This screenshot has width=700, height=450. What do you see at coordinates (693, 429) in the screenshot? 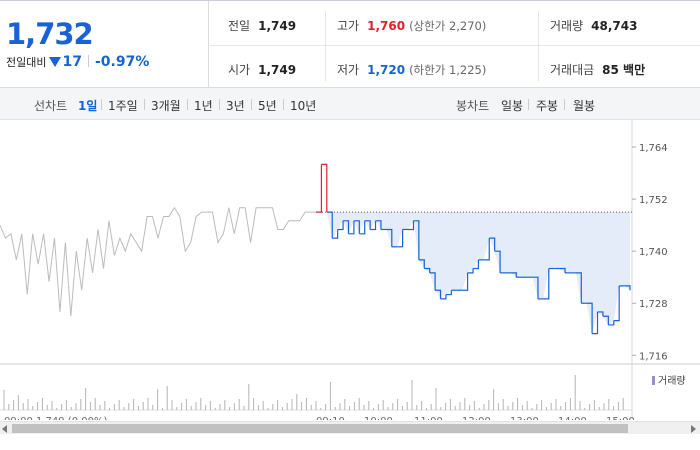
I see `scroll-right-arrow-icon` at bounding box center [693, 429].